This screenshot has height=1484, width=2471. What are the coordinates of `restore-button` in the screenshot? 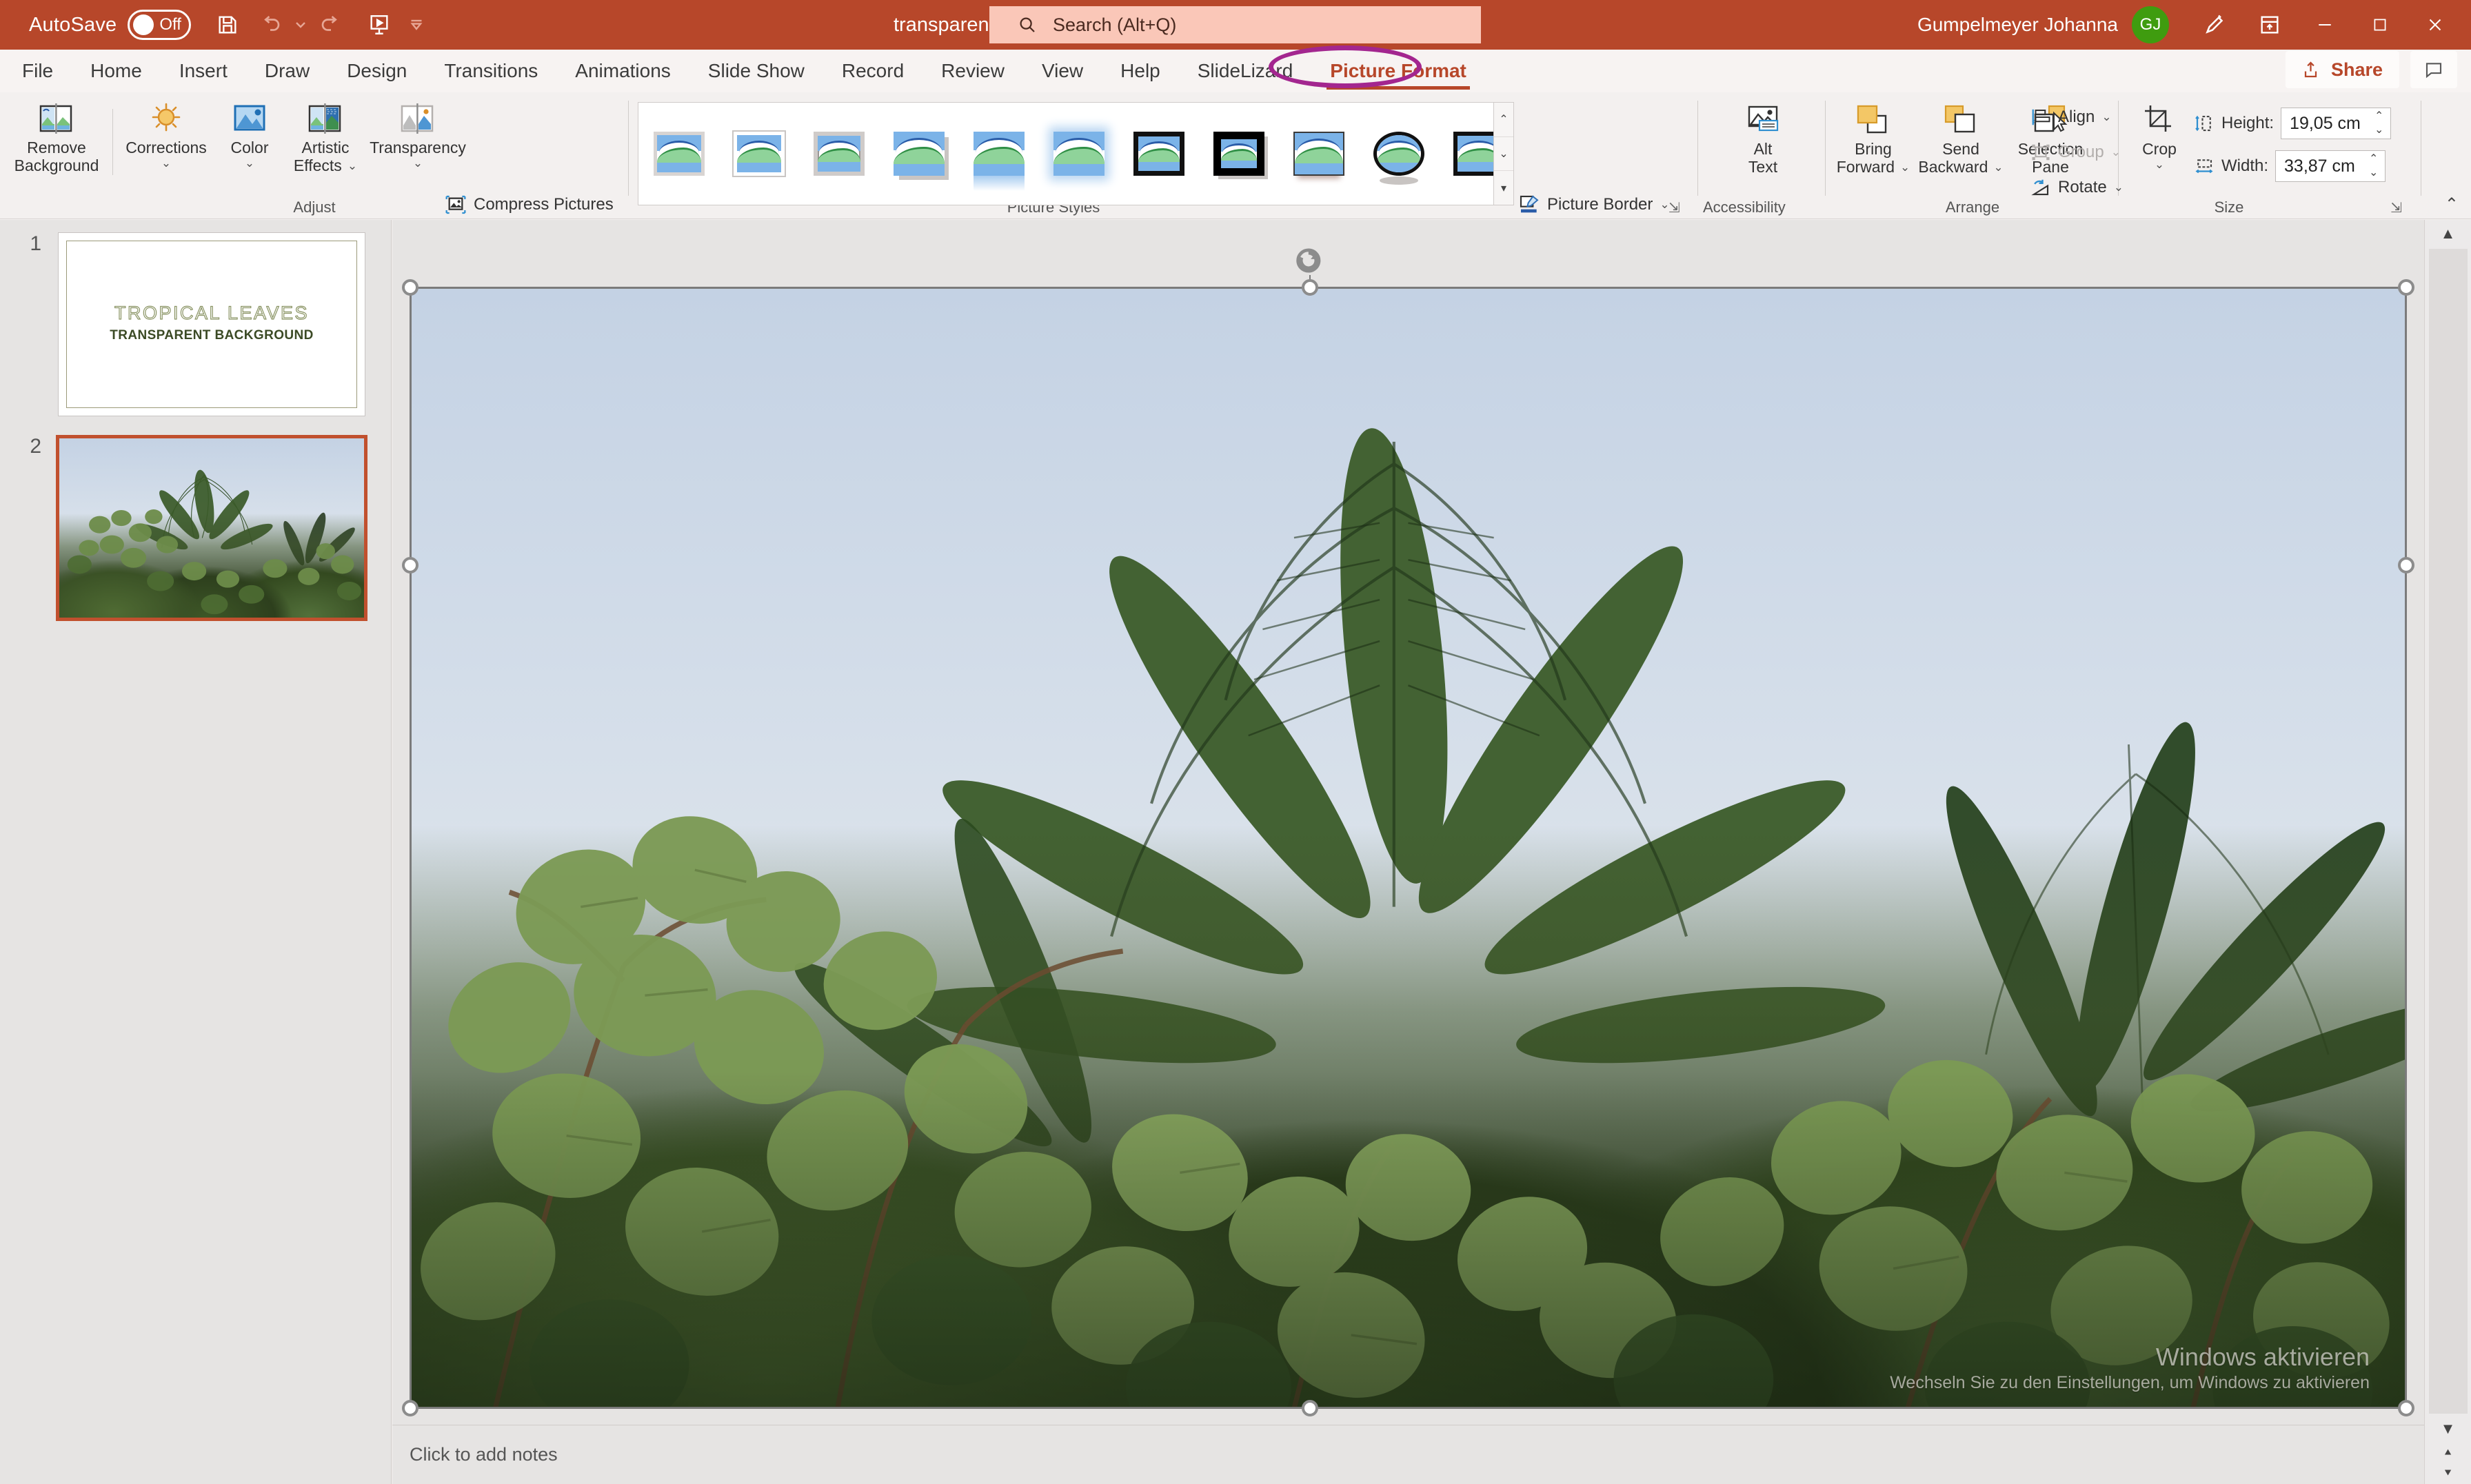 It's located at (2380, 25).